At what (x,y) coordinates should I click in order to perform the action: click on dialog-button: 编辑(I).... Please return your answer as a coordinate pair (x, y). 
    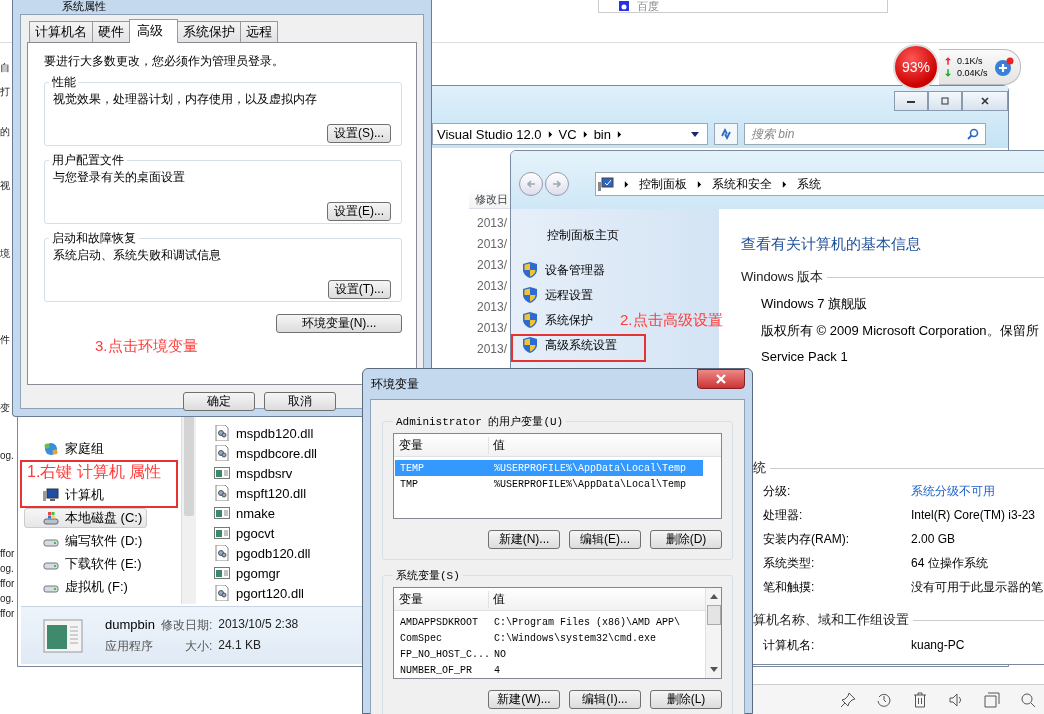
    Looking at the image, I should click on (605, 699).